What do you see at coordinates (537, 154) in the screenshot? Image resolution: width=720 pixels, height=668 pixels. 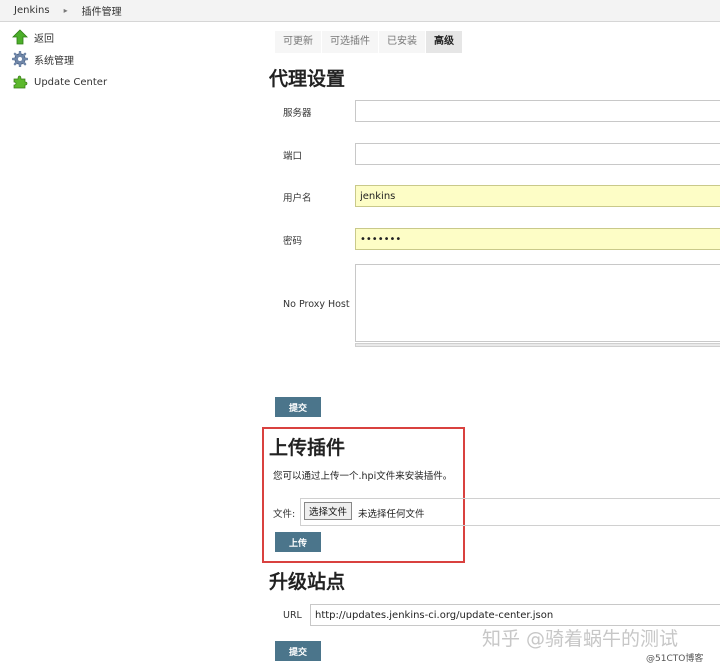 I see `port-input` at bounding box center [537, 154].